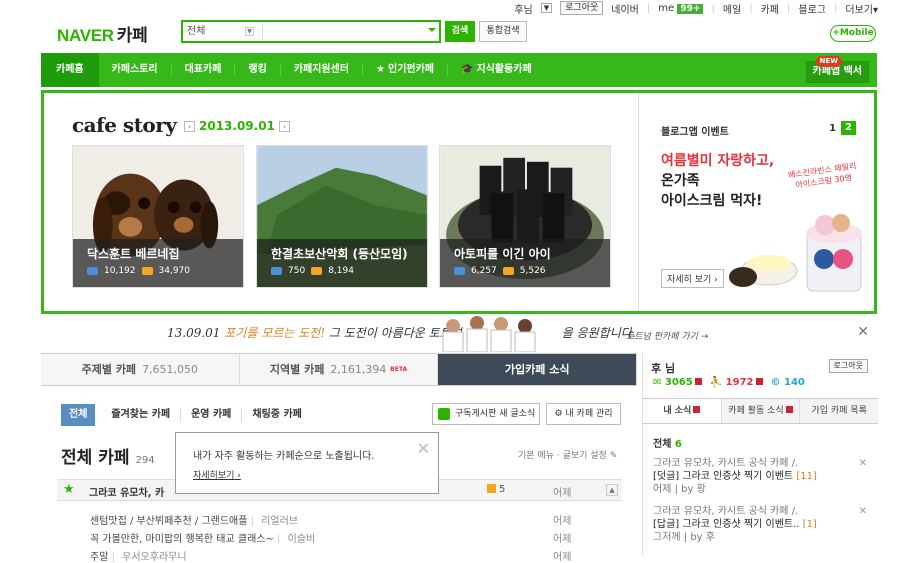 Image resolution: width=900 pixels, height=563 pixels. What do you see at coordinates (717, 181) in the screenshot?
I see `promo-text: 여름별미 자랑하고, 온가족 아이스크림 먹자!` at bounding box center [717, 181].